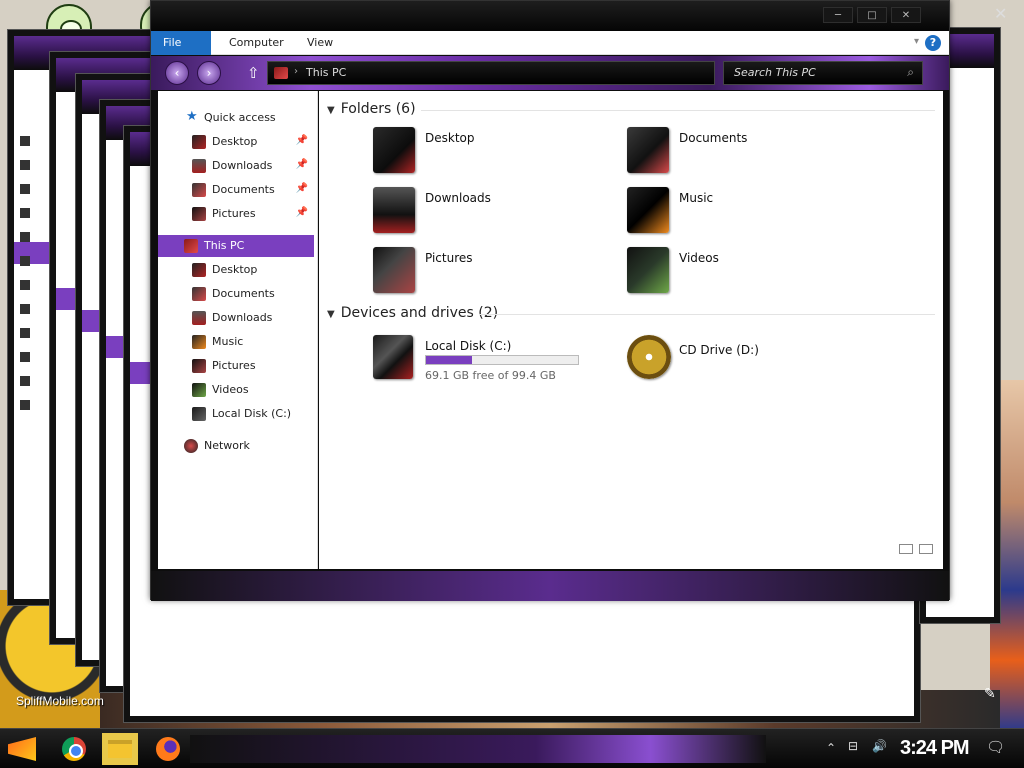 This screenshot has height=768, width=1024. Describe the element at coordinates (199, 390) in the screenshot. I see `videos-icon` at that location.